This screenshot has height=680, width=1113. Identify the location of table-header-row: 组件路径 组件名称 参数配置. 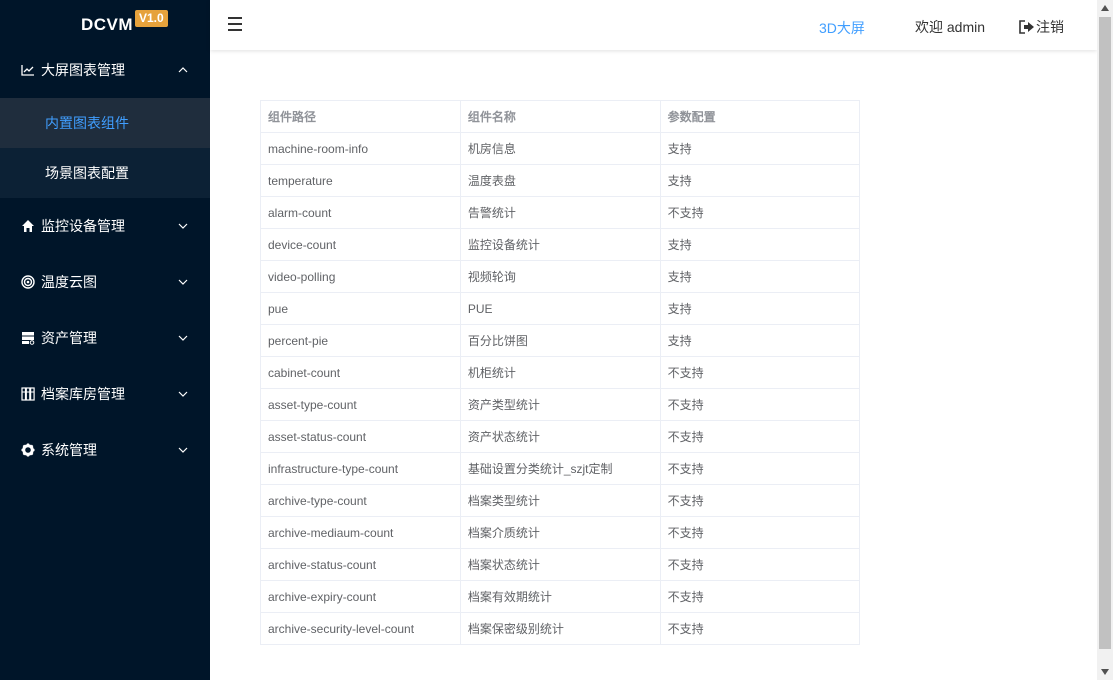
(560, 116).